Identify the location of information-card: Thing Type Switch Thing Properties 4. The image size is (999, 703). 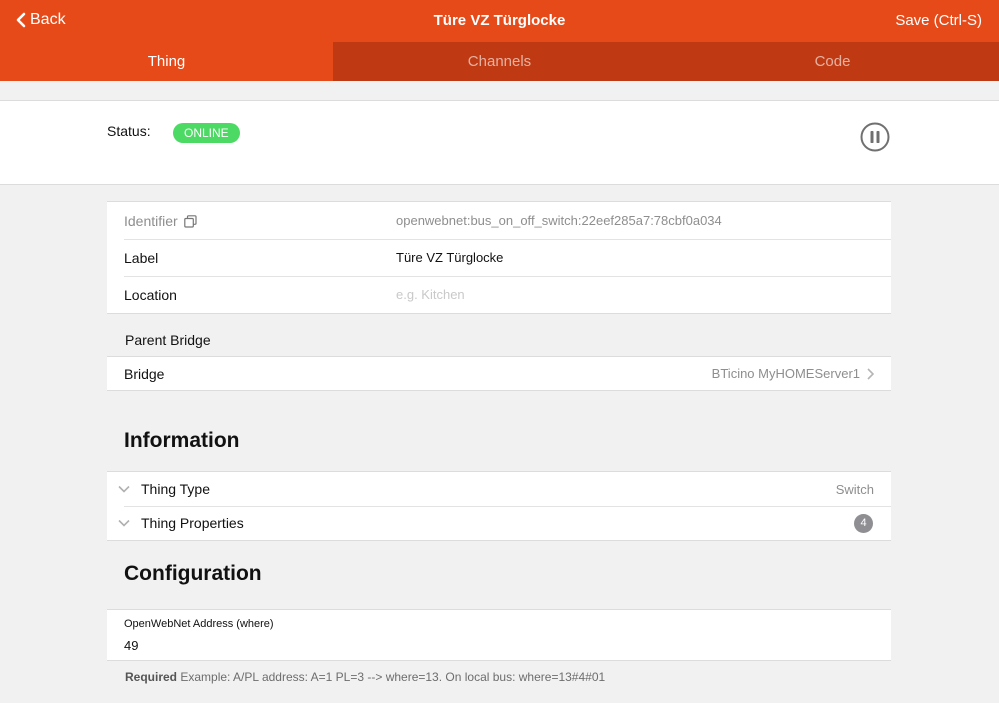
(499, 506).